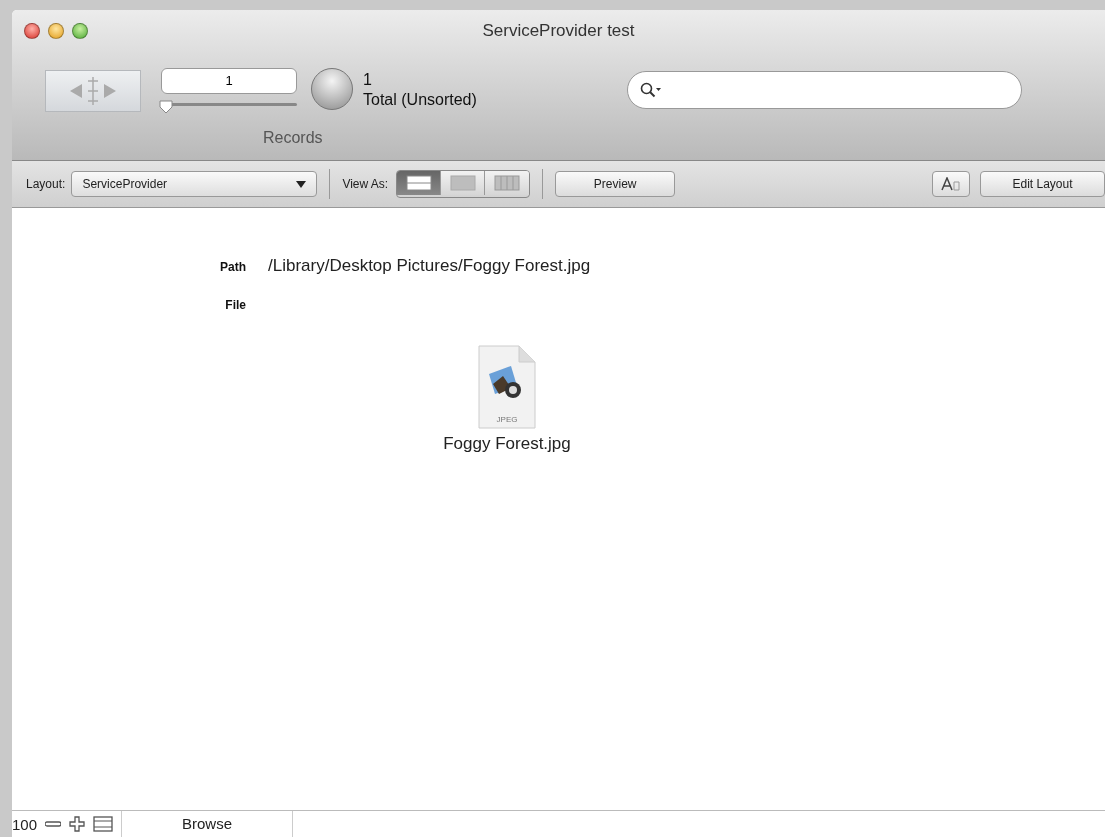 This screenshot has width=1105, height=837. I want to click on minimize-button, so click(56, 31).